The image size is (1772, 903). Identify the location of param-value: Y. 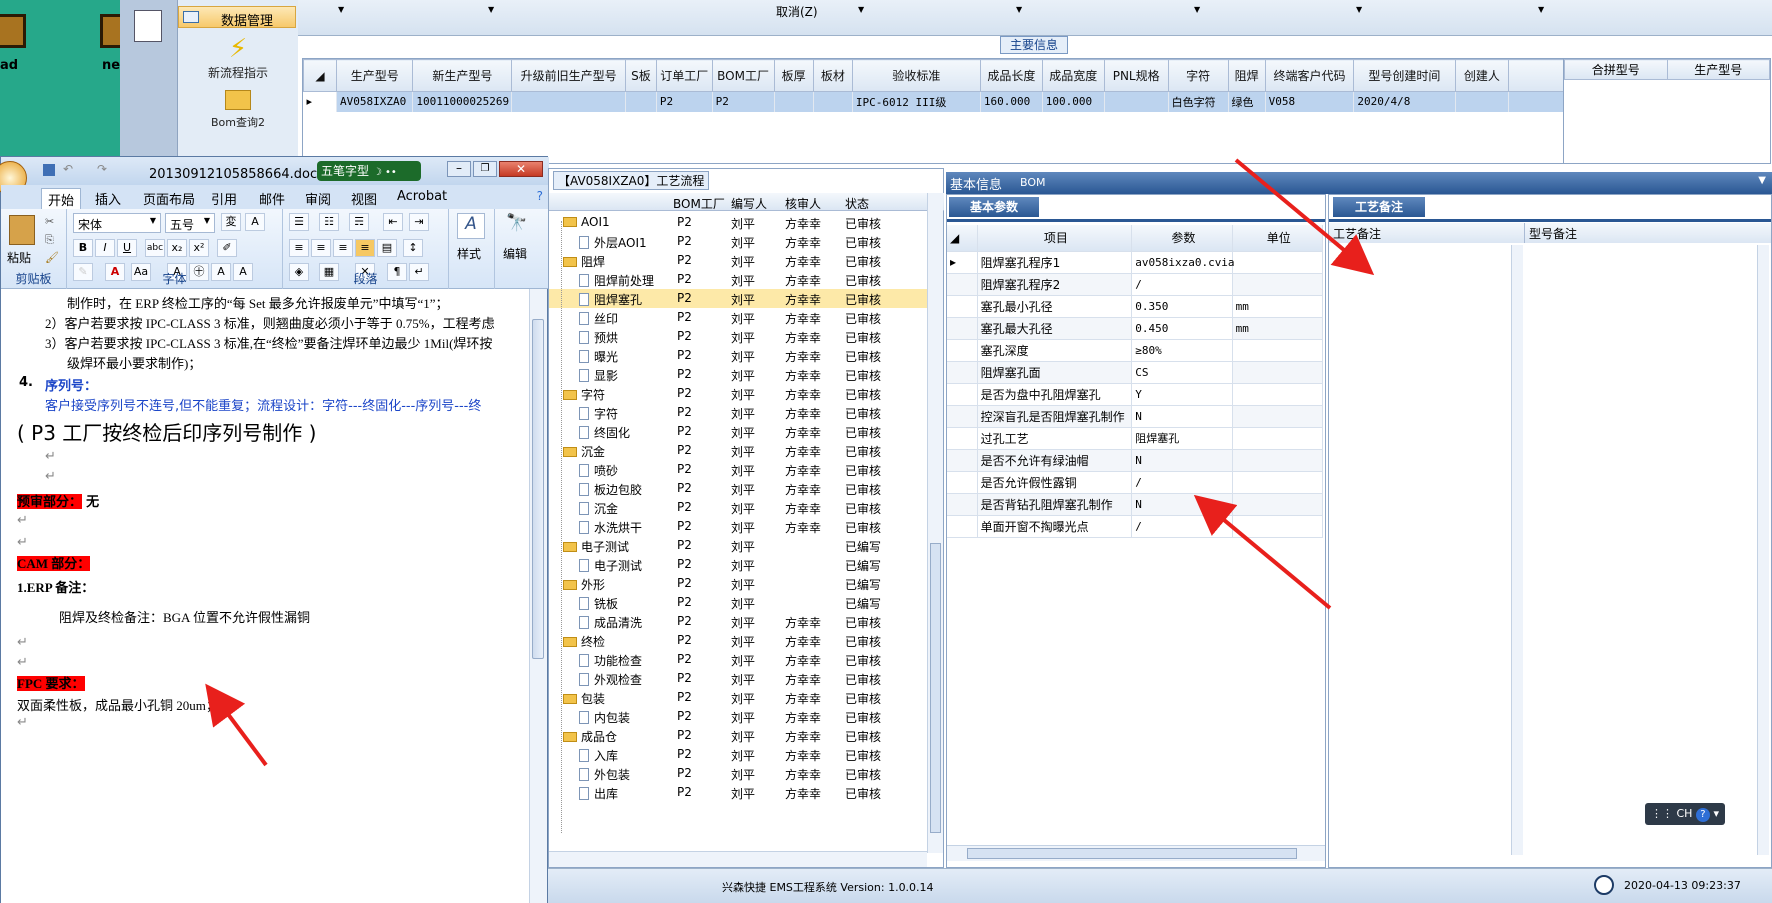
(1182, 394).